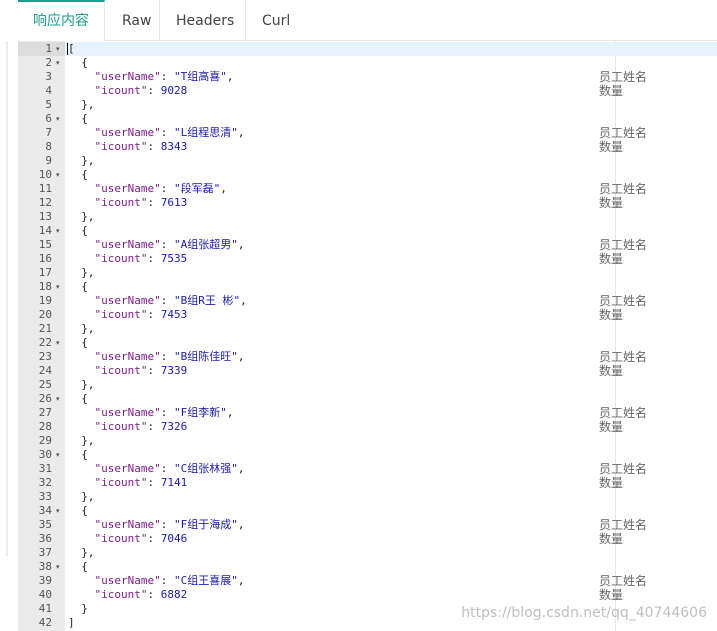  I want to click on code-line: 19 "userName": "B组R王 彬", 员工姓名, so click(367, 301).